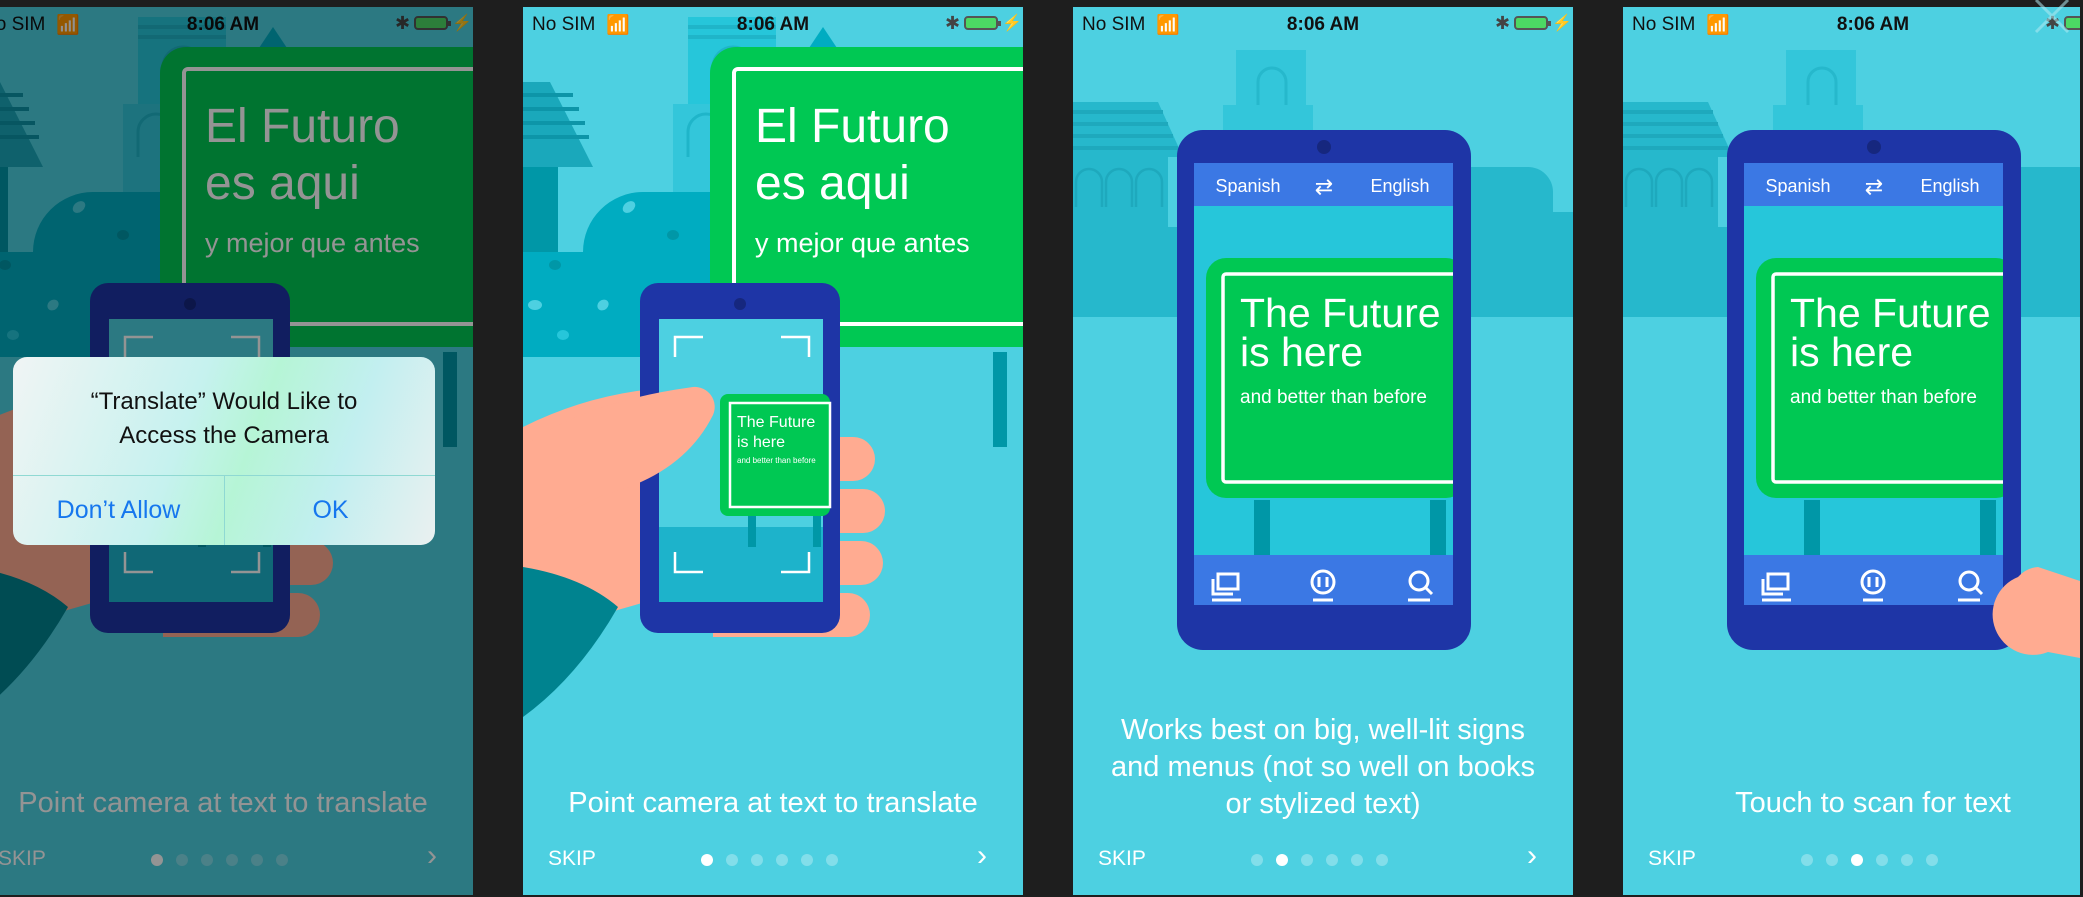 The width and height of the screenshot is (2083, 897). What do you see at coordinates (852, 126) in the screenshot?
I see `sign-text-line1: El Futuro` at bounding box center [852, 126].